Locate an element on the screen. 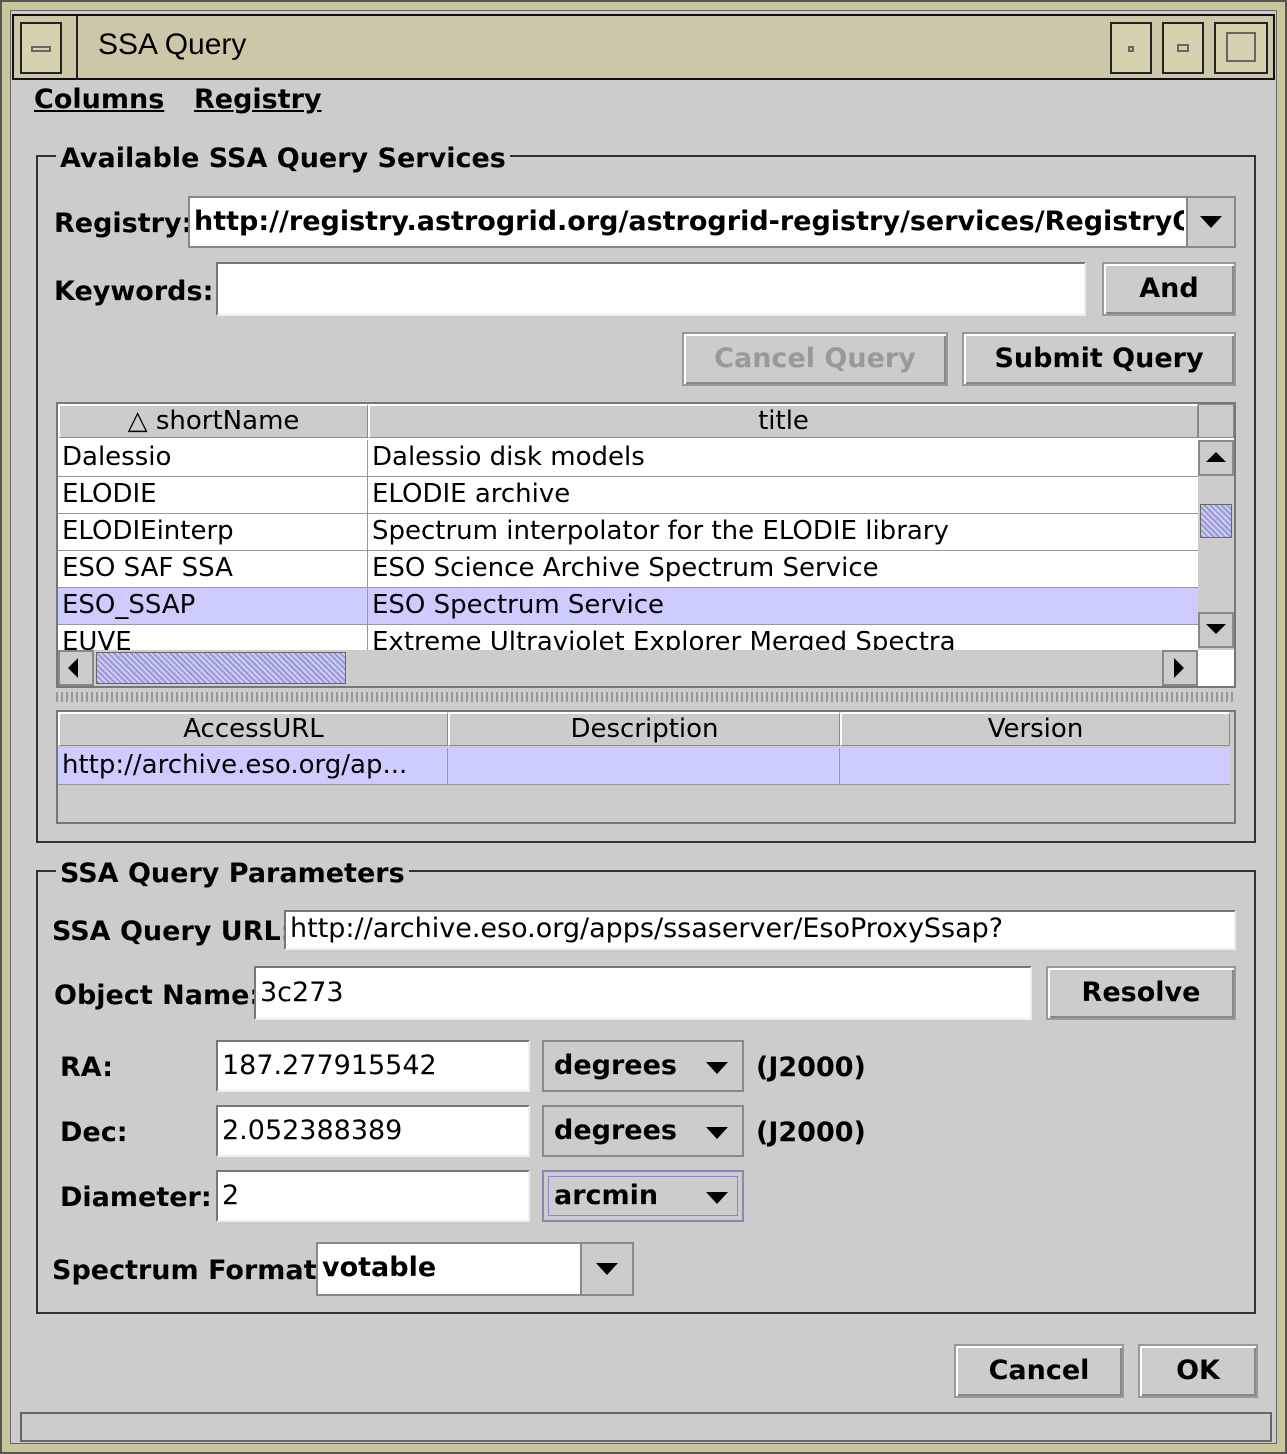 This screenshot has width=1287, height=1454. ok-button: OK is located at coordinates (1198, 1371).